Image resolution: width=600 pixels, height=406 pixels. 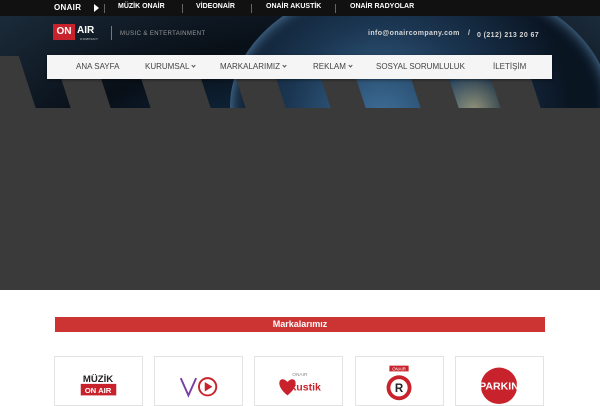 I want to click on nav-item-label: SOSYAL SORUMLULUK, so click(x=420, y=66).